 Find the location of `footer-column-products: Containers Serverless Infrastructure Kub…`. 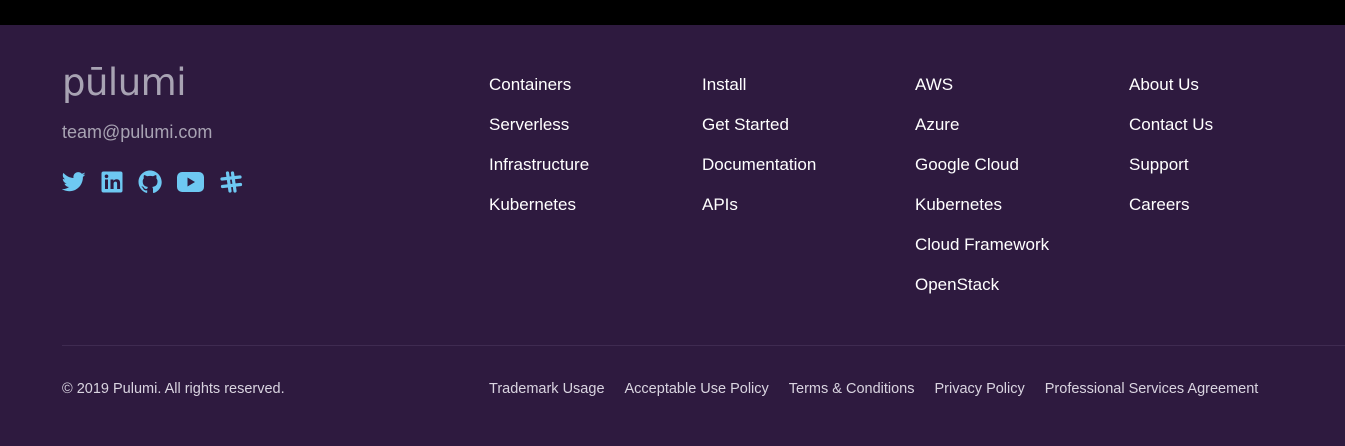

footer-column-products: Containers Serverless Infrastructure Kub… is located at coordinates (539, 154).